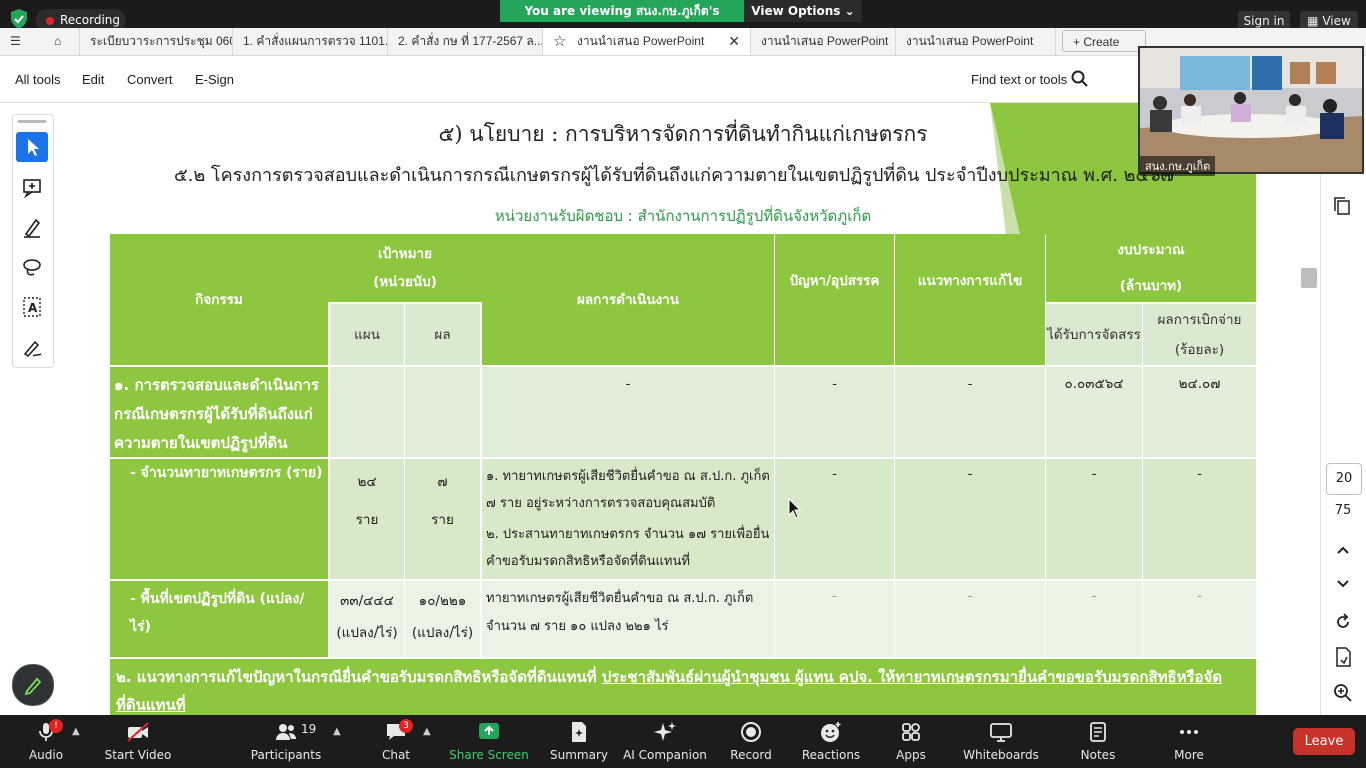 Image resolution: width=1366 pixels, height=768 pixels. Describe the element at coordinates (442, 633) in the screenshot. I see `row3-result-unit: (แปลง/ไร่)` at that location.